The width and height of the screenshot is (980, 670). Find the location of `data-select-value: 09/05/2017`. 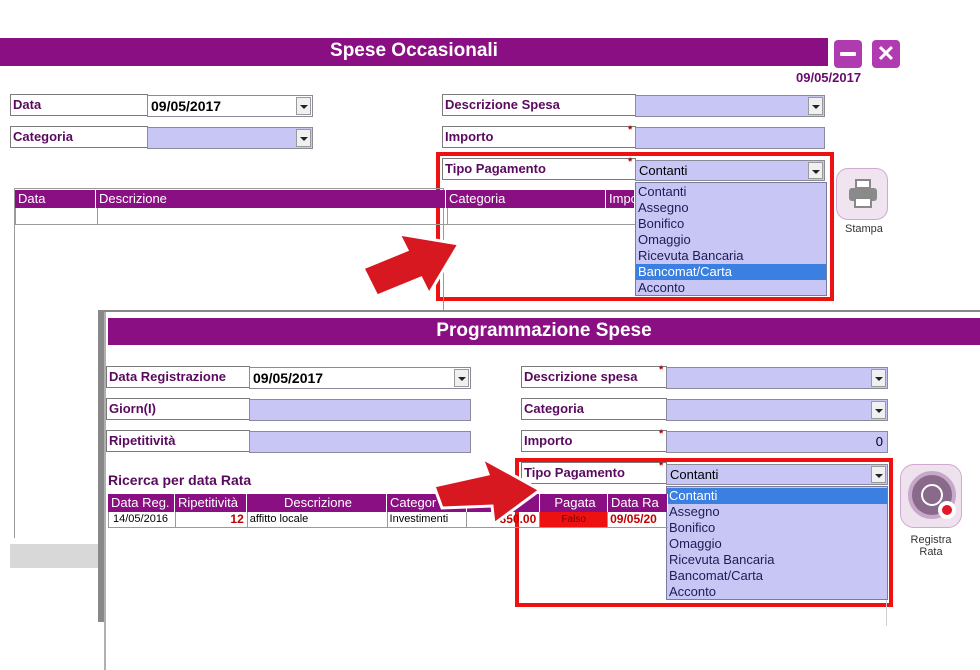

data-select-value: 09/05/2017 is located at coordinates (186, 106).